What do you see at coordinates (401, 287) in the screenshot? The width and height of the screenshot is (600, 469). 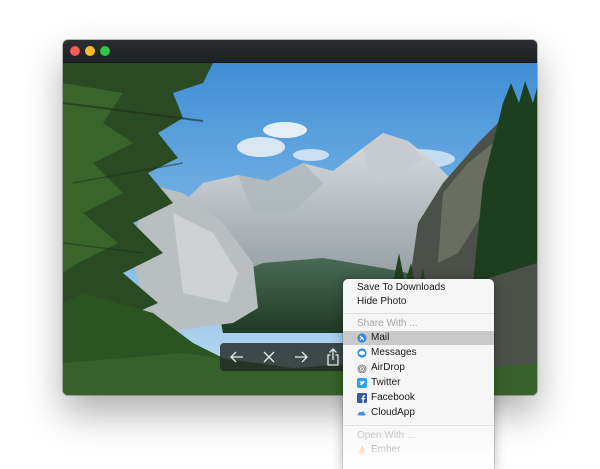 I see `menu-item-label: Save To Downloads` at bounding box center [401, 287].